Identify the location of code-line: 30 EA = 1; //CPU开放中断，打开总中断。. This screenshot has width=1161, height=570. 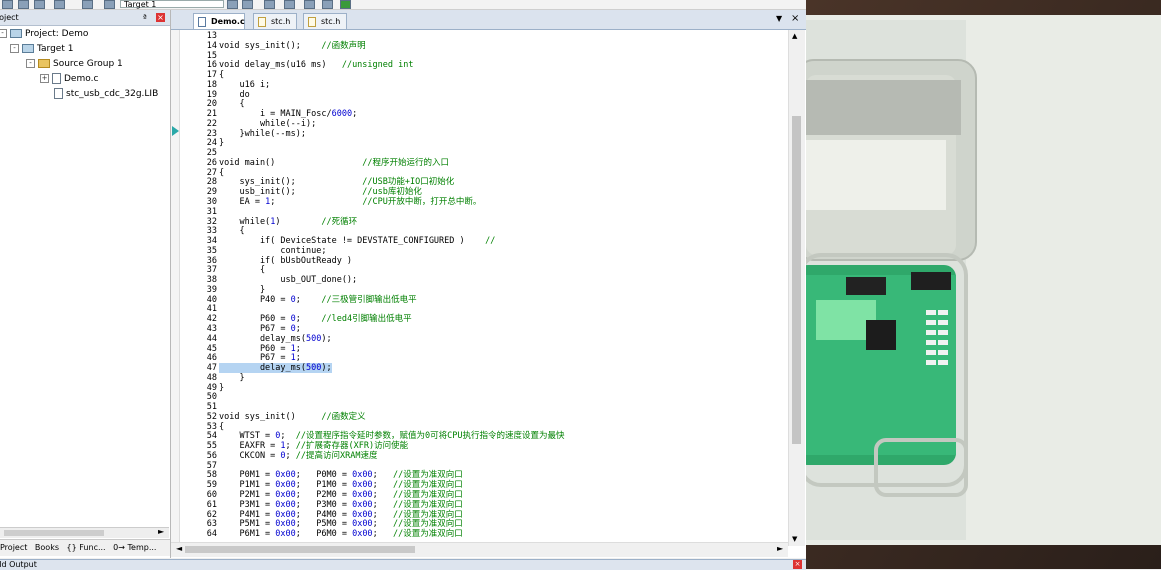
(495, 202).